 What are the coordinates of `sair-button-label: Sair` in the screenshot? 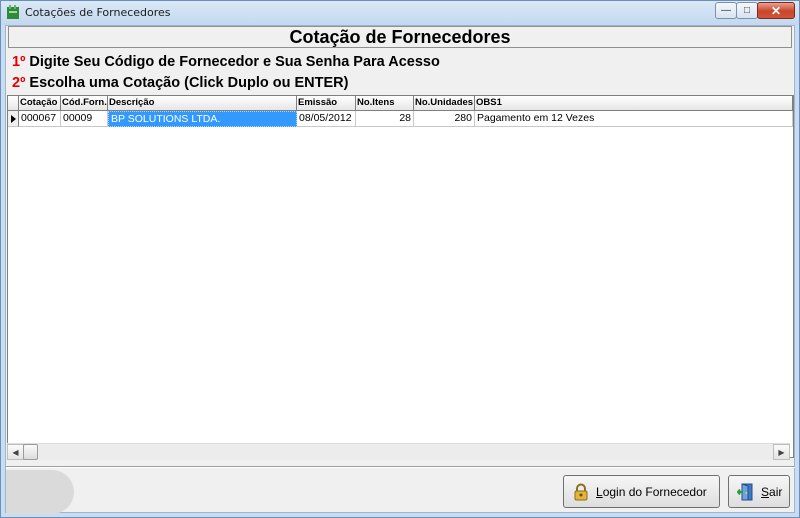 It's located at (772, 491).